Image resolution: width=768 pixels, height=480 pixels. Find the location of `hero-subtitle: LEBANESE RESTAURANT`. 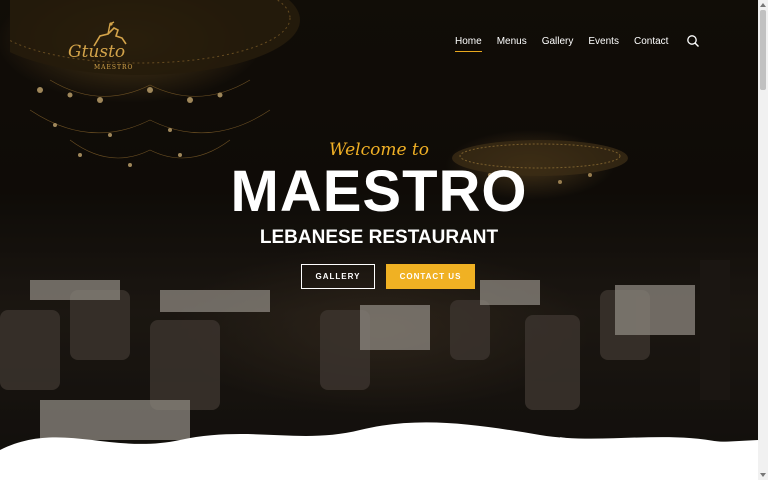

hero-subtitle: LEBANESE RESTAURANT is located at coordinates (379, 237).